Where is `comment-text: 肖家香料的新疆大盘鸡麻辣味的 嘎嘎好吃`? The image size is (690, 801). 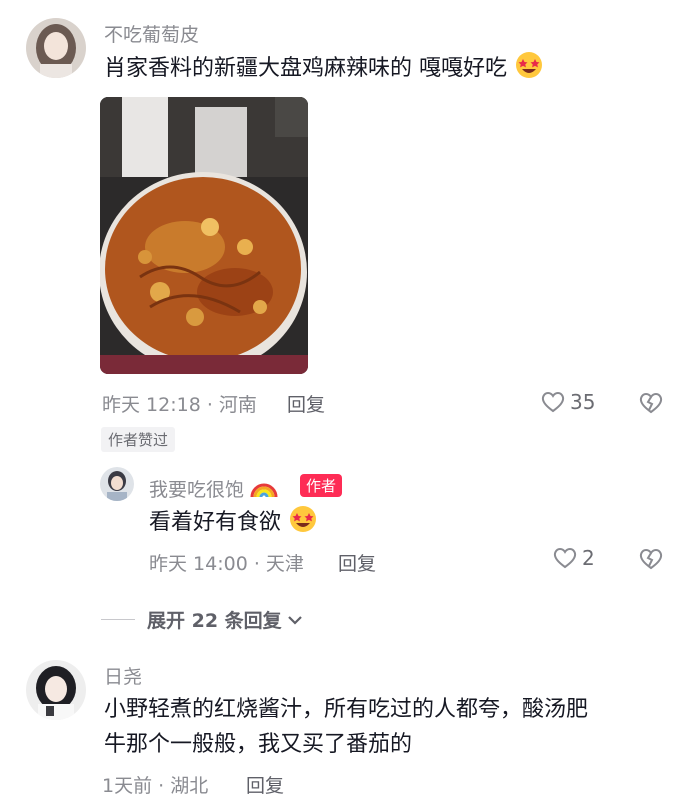
comment-text: 肖家香料的新疆大盘鸡麻辣味的 嘎嘎好吃 is located at coordinates (324, 68).